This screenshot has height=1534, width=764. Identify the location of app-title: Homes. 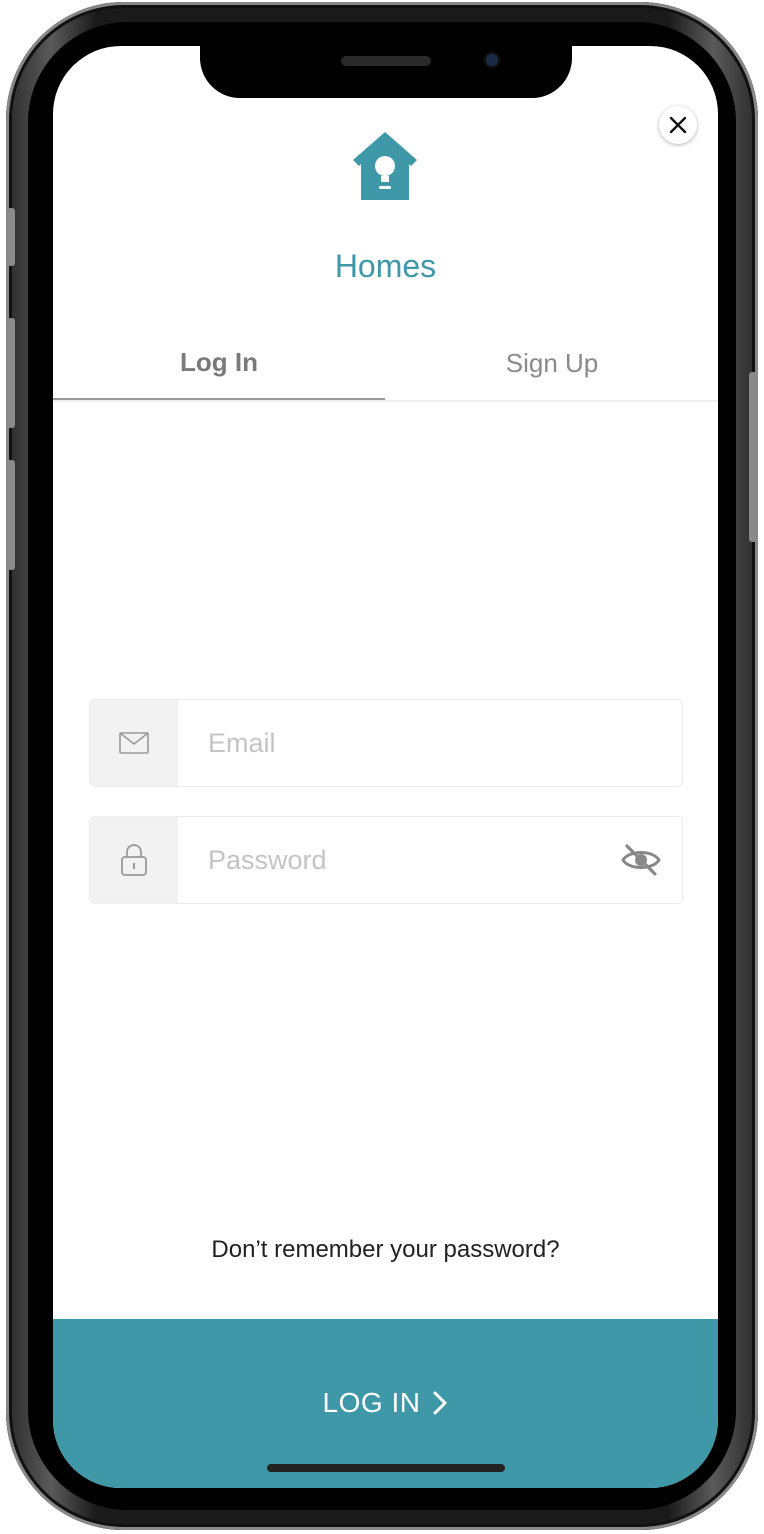
(385, 266).